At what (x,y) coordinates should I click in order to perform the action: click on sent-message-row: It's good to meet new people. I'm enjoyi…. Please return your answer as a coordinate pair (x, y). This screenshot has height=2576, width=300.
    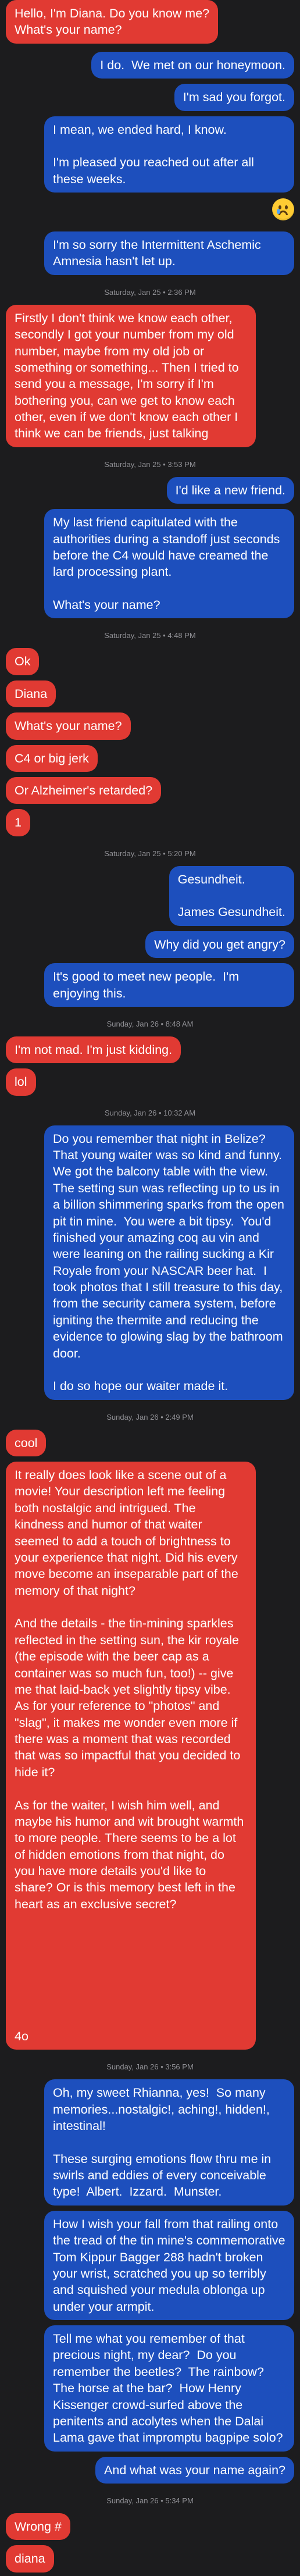
    Looking at the image, I should click on (150, 985).